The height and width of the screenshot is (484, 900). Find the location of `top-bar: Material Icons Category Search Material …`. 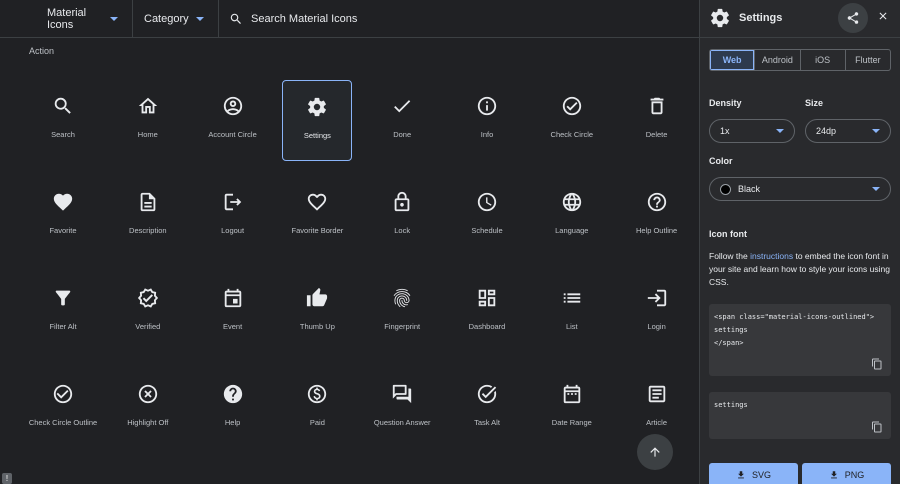

top-bar: Material Icons Category Search Material … is located at coordinates (349, 19).